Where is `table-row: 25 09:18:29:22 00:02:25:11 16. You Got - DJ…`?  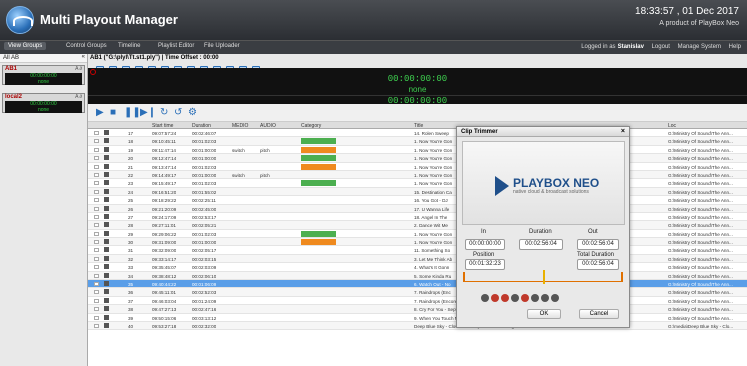
table-row: 25 09:18:29:22 00:02:25:11 16. You Got - DJ… is located at coordinates (417, 200).